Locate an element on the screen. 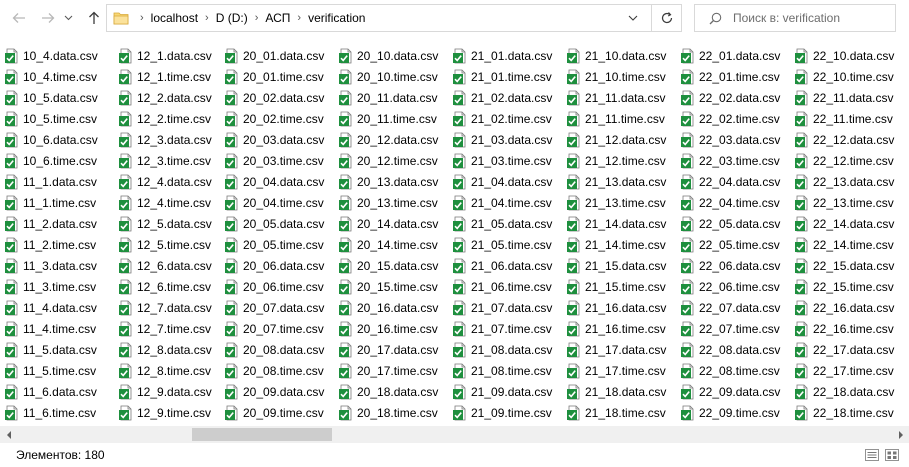 This screenshot has width=909, height=467. file-item: 21_16.data.csv is located at coordinates (619, 307).